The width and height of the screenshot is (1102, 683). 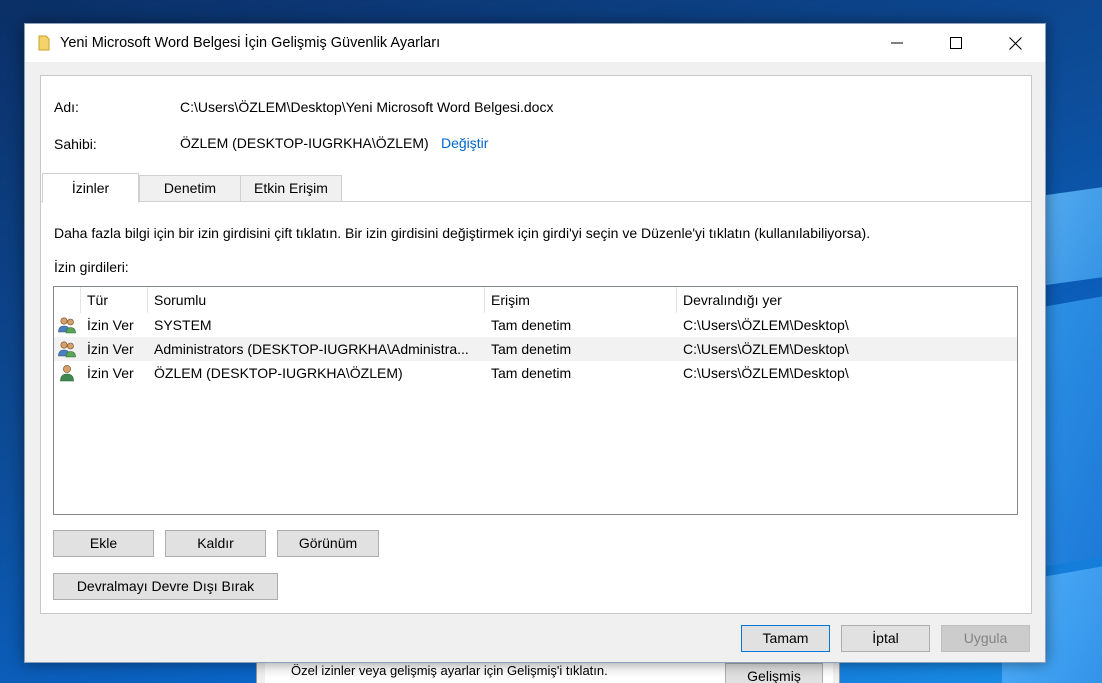 What do you see at coordinates (114, 300) in the screenshot?
I see `column-header-type: Tür` at bounding box center [114, 300].